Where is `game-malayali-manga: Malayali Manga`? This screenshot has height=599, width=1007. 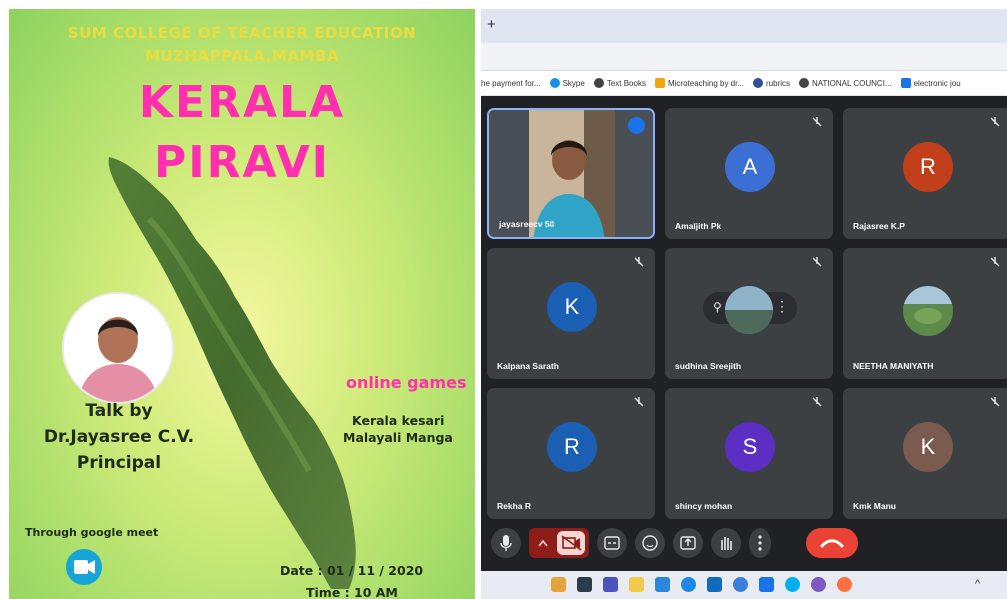 game-malayali-manga: Malayali Manga is located at coordinates (398, 437).